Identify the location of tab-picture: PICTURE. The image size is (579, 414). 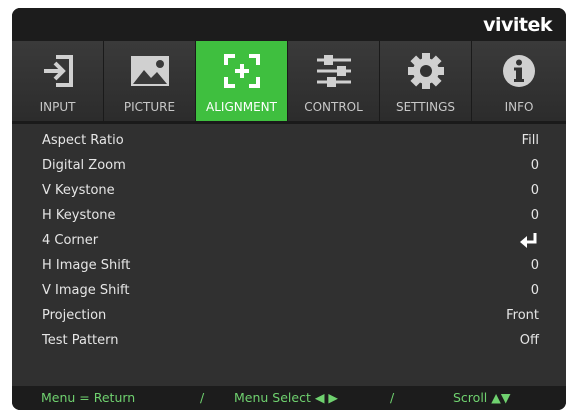
(150, 81).